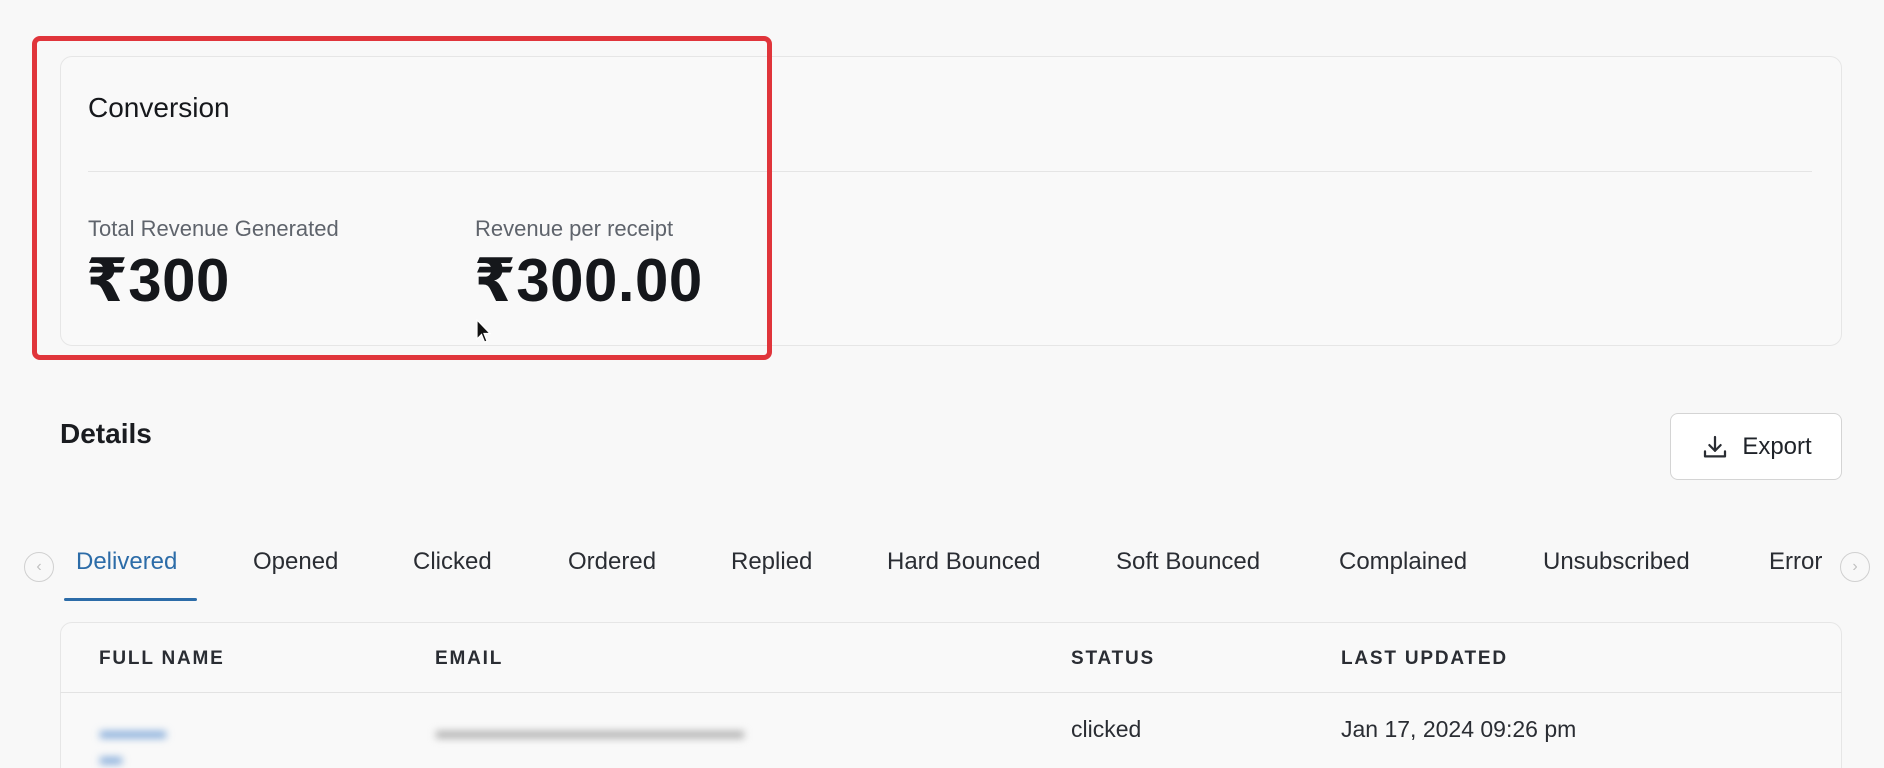  Describe the element at coordinates (951, 692) in the screenshot. I see `table-header-divider` at that location.